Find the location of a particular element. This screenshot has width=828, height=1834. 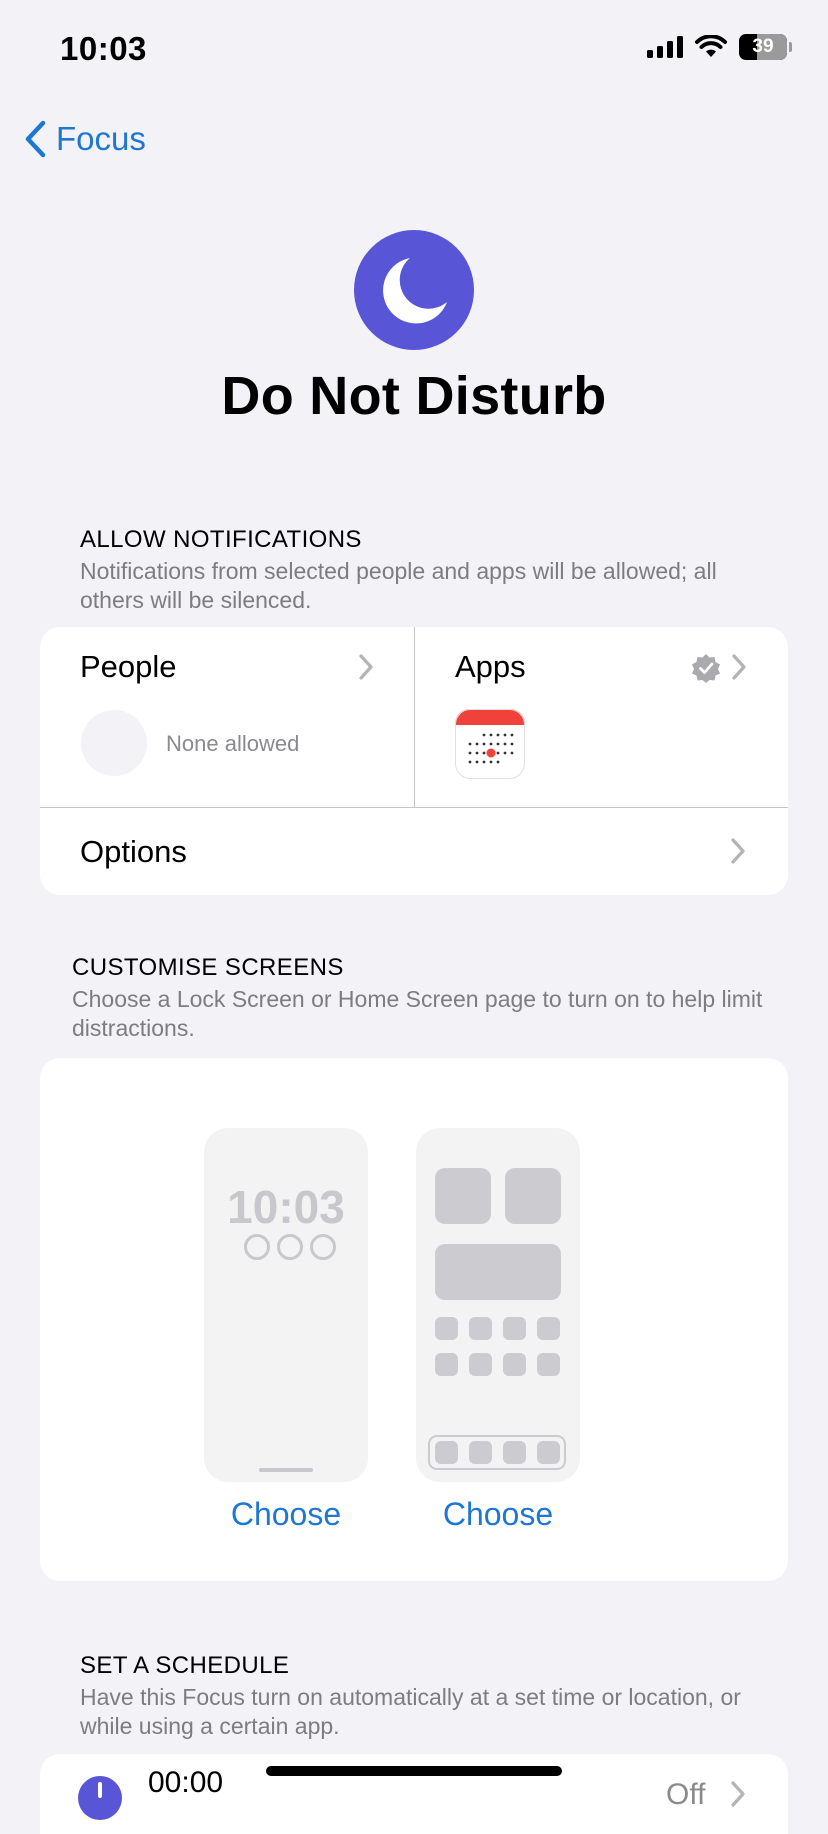

lock-screen-preview: 10:03 is located at coordinates (286, 1305).